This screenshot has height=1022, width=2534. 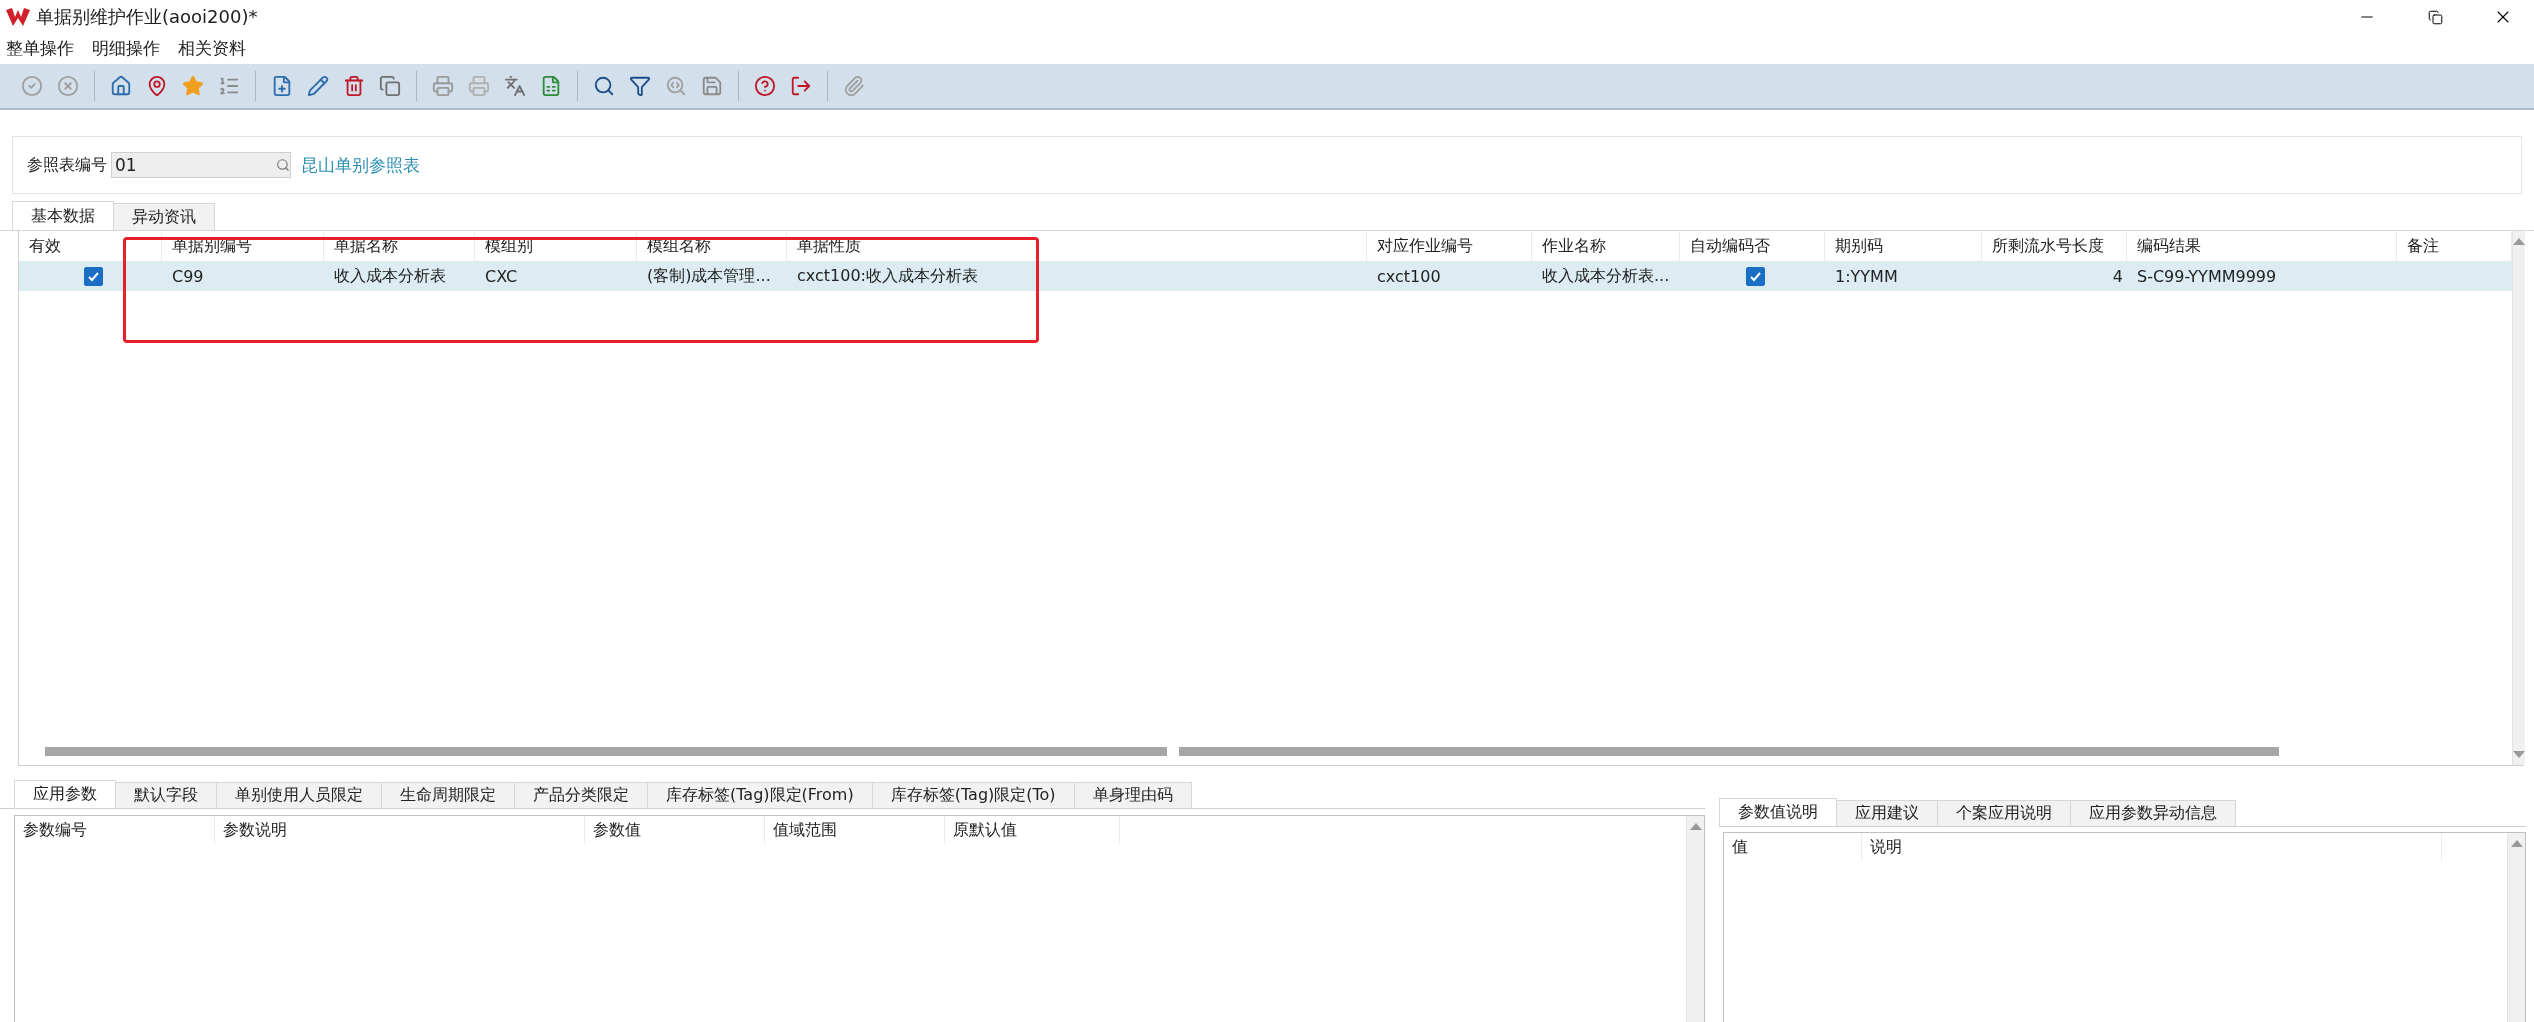 What do you see at coordinates (400, 830) in the screenshot?
I see `column-header: 参数说明` at bounding box center [400, 830].